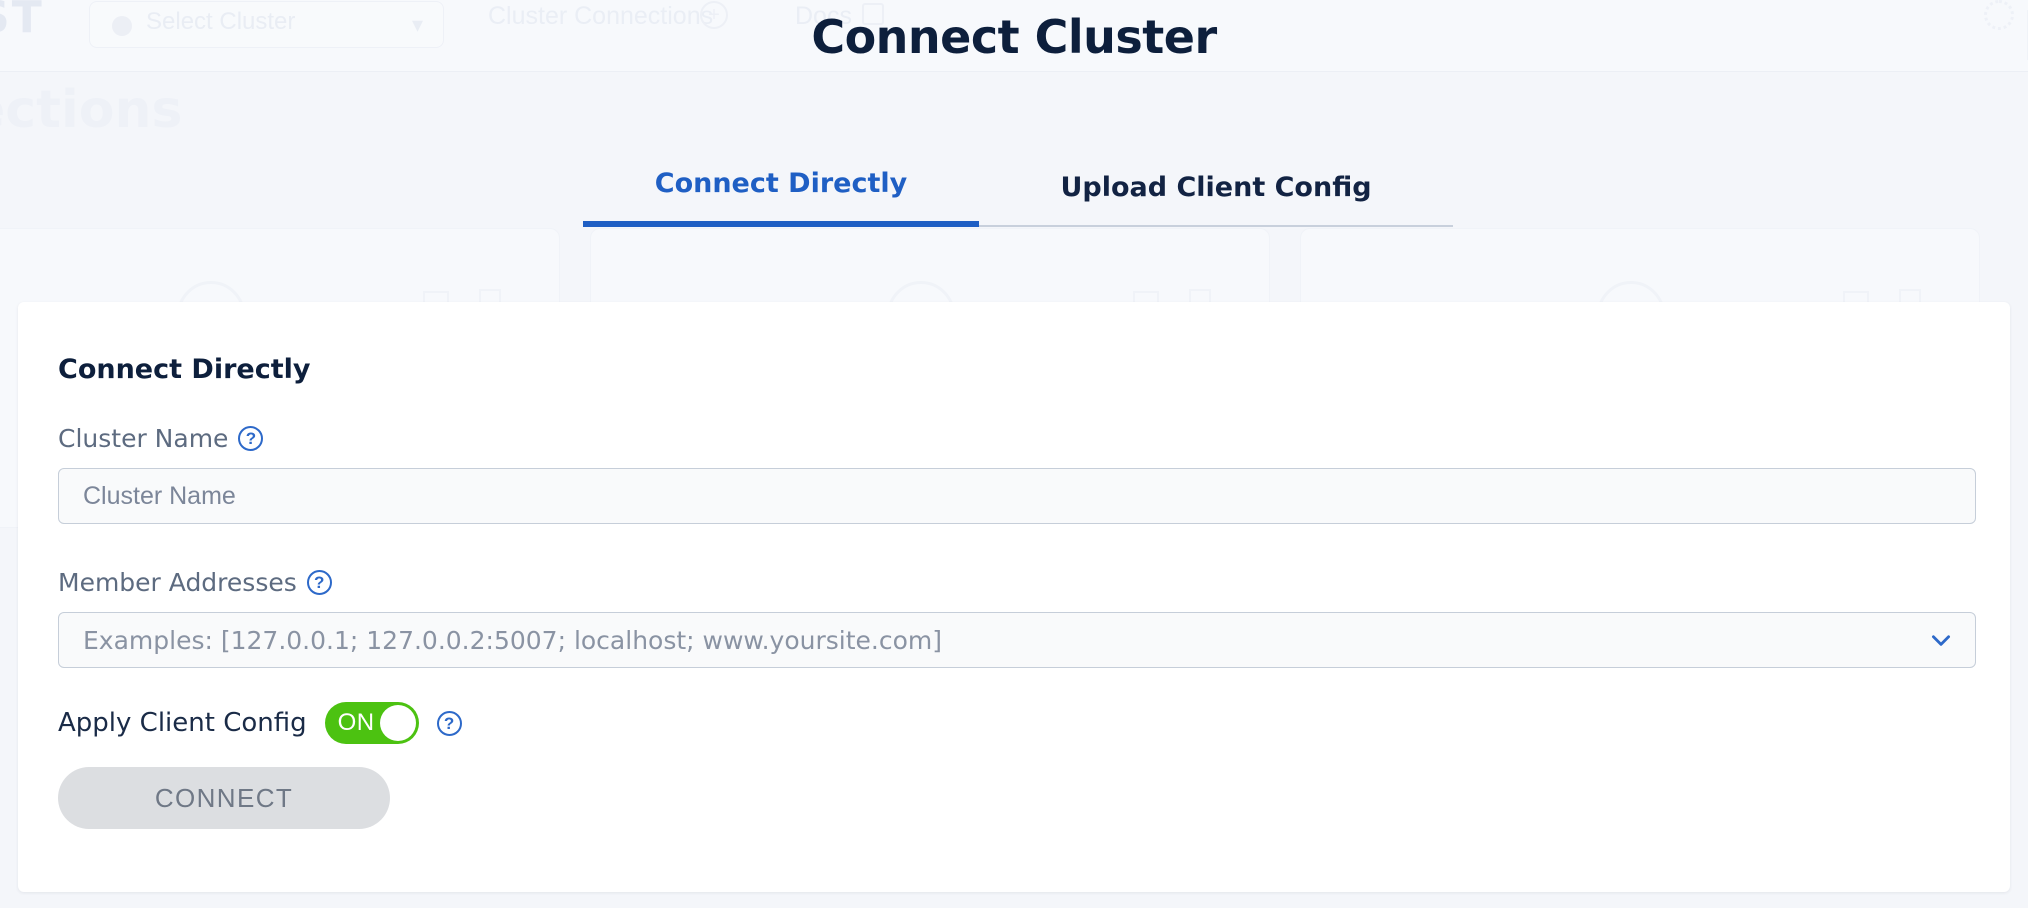 This screenshot has width=2028, height=908. Describe the element at coordinates (1941, 640) in the screenshot. I see `chevron-down-icon` at that location.